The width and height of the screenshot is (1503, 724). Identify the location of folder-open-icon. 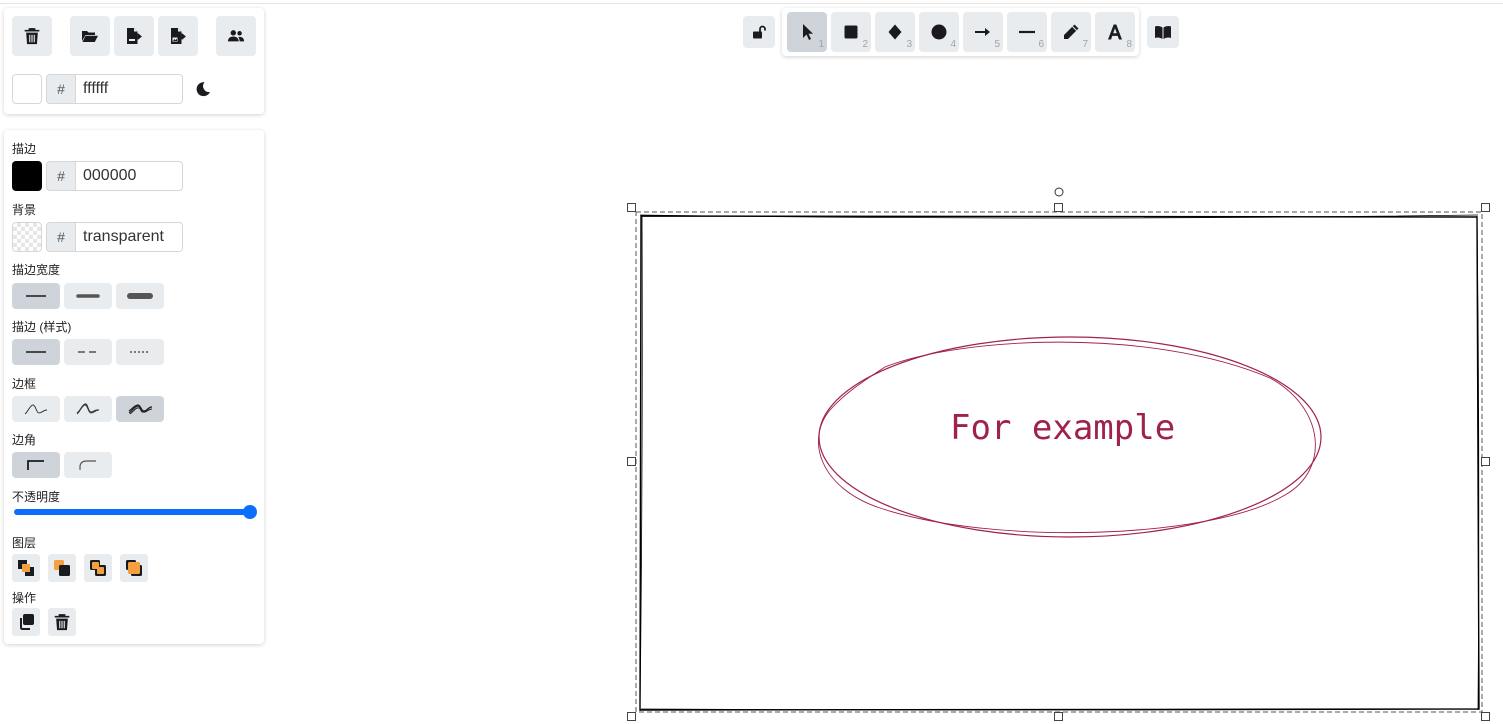
(90, 36).